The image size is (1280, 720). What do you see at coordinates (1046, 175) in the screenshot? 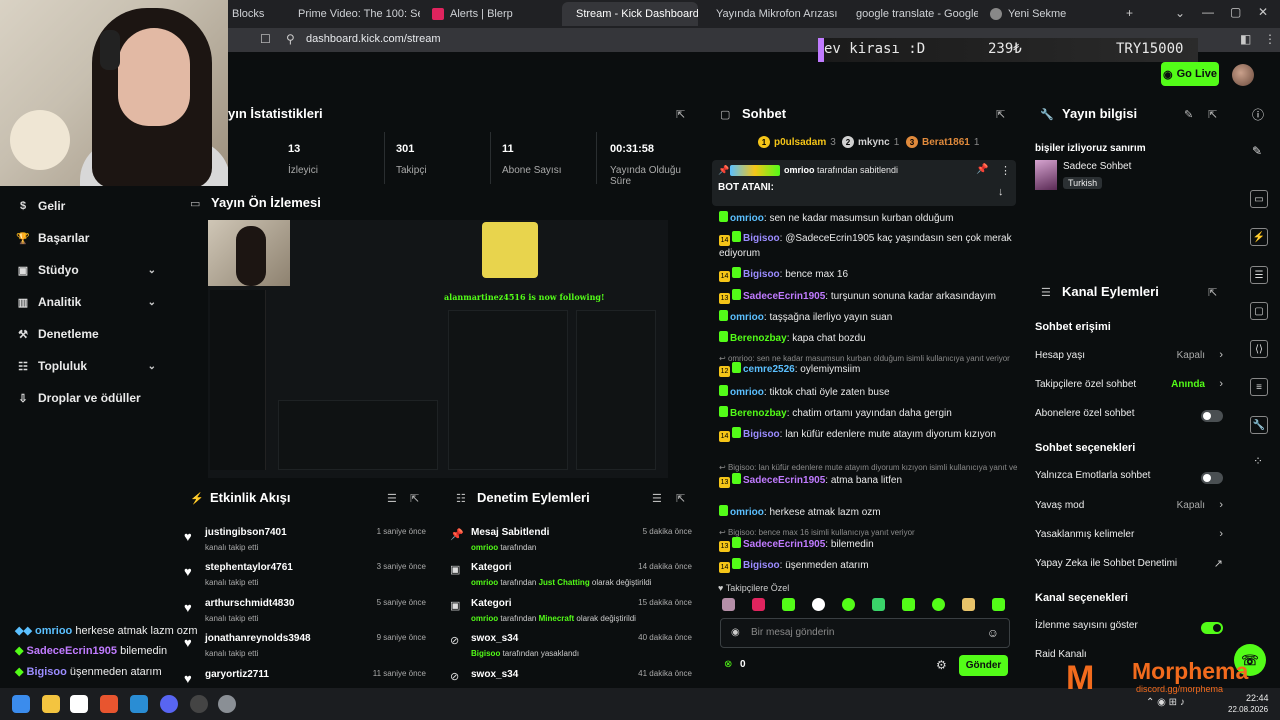
I see `category-thumbnail` at bounding box center [1046, 175].